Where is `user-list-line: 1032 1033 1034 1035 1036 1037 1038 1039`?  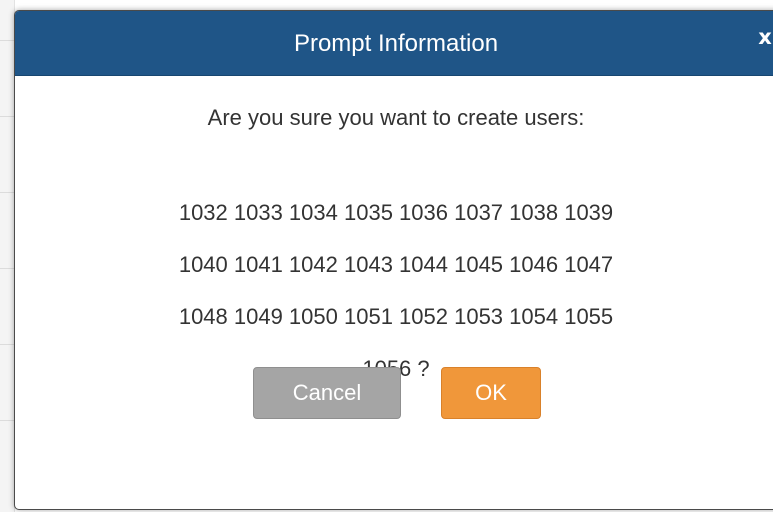
user-list-line: 1032 1033 1034 1035 1036 1037 1038 1039 is located at coordinates (396, 212).